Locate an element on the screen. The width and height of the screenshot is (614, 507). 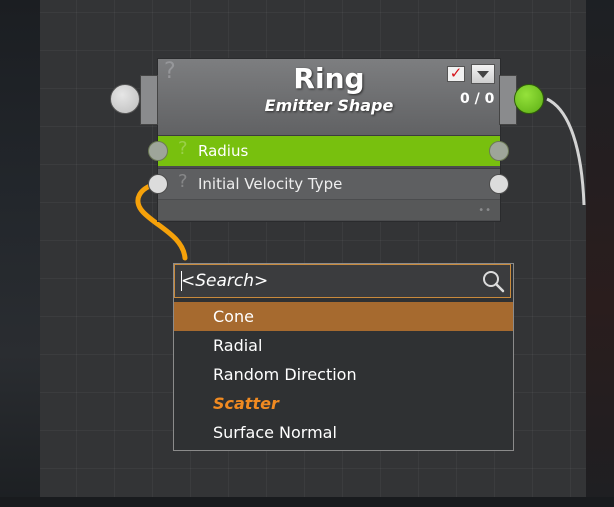
param-row-initial-velocity-type: ? Initial Velocity Type is located at coordinates (328, 183).